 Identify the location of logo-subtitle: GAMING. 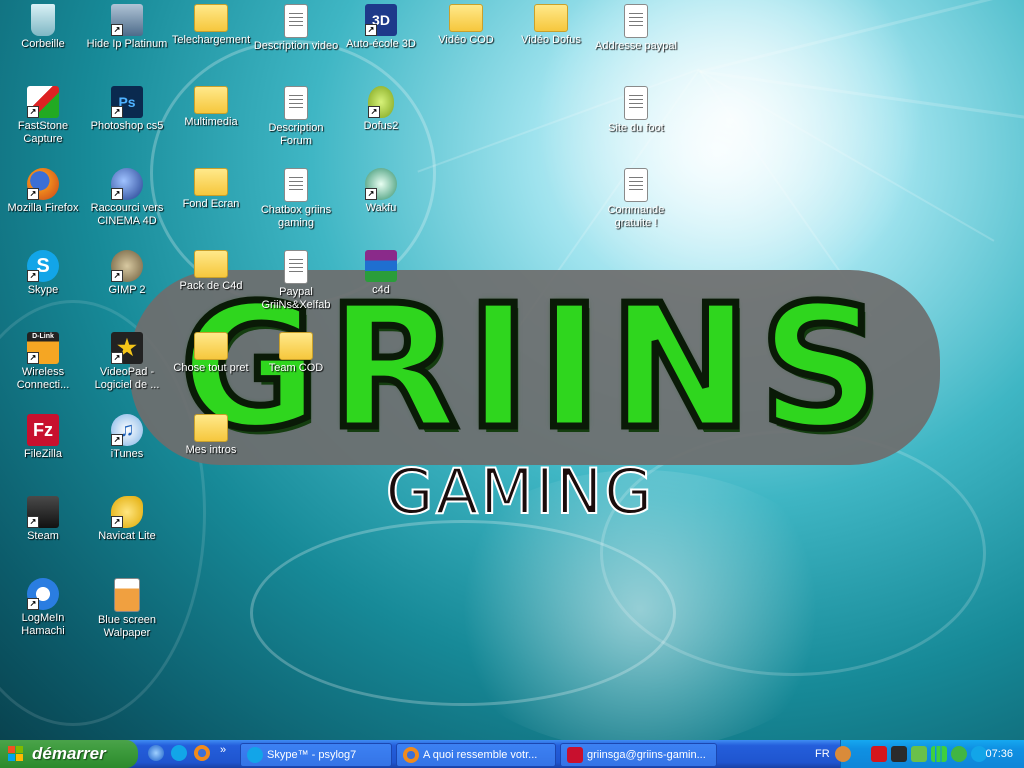
(520, 491).